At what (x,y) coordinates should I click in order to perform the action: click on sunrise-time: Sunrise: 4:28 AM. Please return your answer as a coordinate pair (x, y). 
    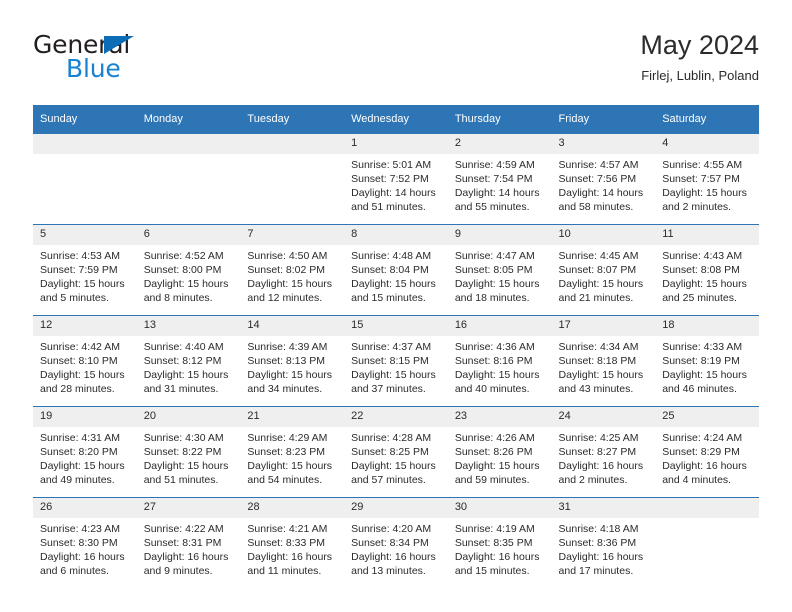
    Looking at the image, I should click on (391, 438).